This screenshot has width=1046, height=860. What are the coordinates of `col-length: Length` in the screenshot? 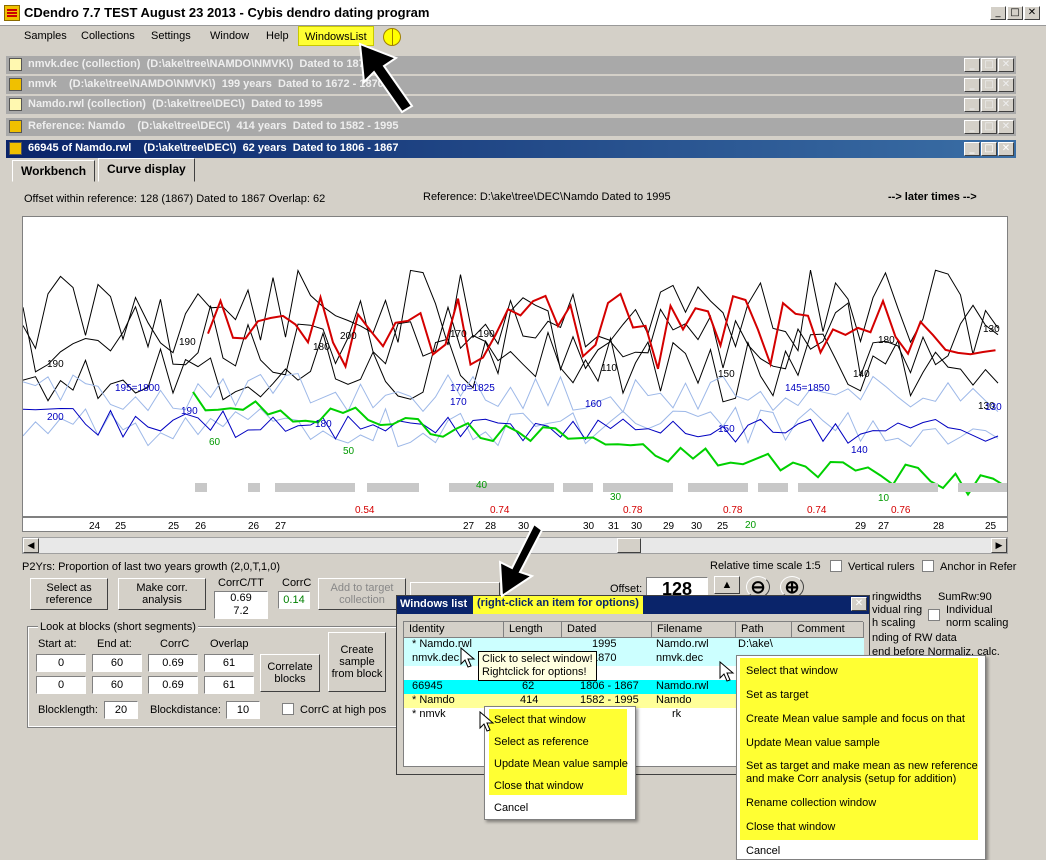 It's located at (533, 630).